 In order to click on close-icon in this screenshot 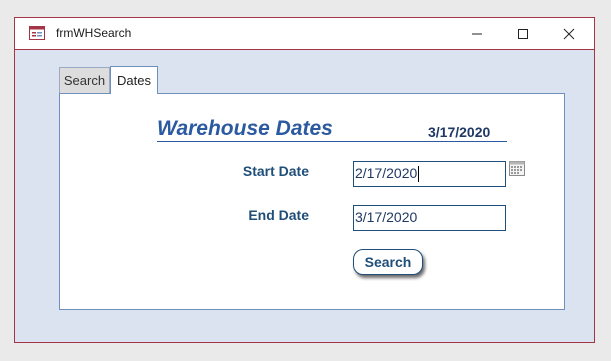, I will do `click(569, 33)`.